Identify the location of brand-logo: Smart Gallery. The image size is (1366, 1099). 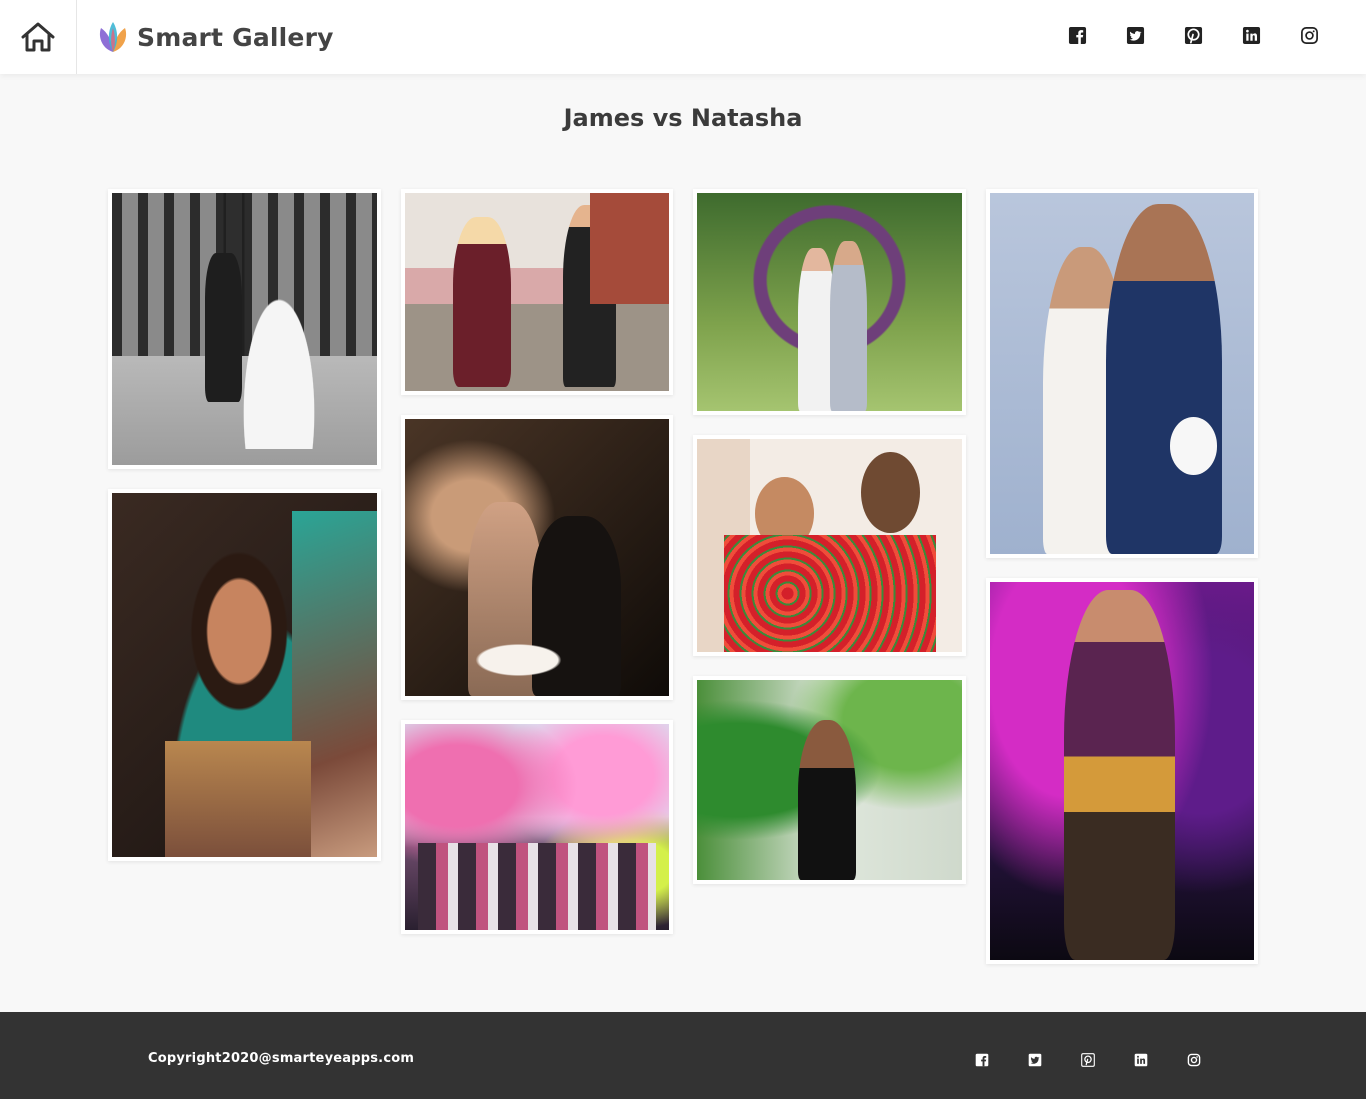
(215, 37).